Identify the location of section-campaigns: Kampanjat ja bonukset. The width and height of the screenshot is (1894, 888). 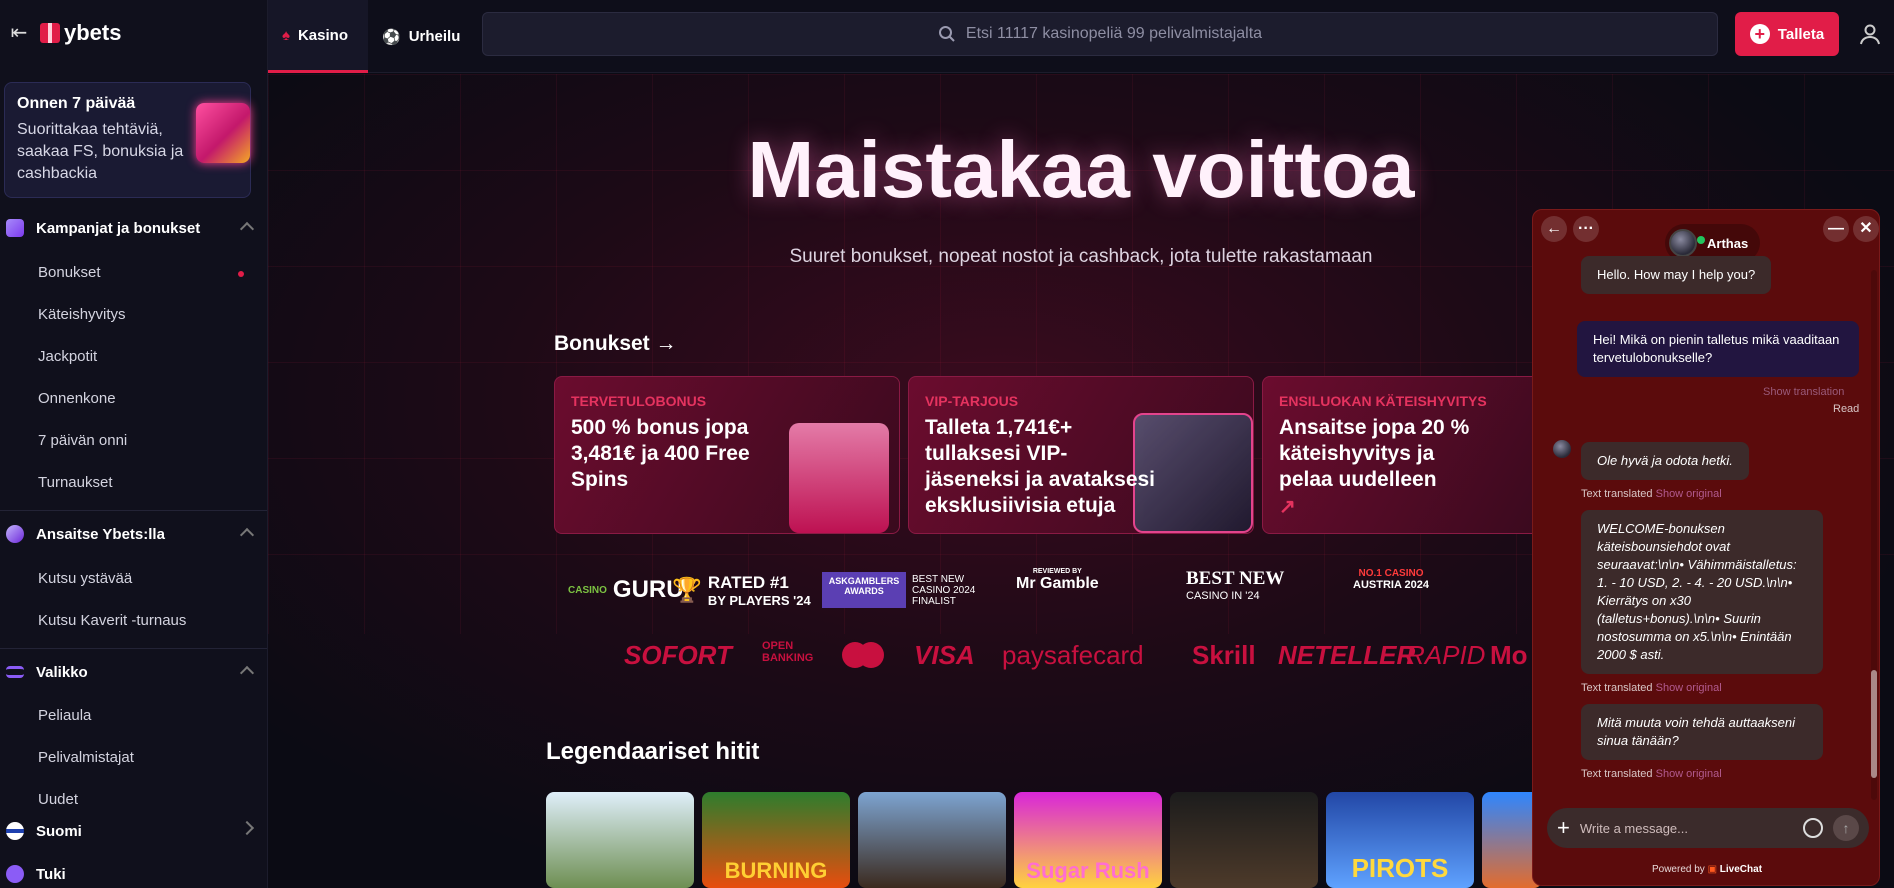
(133, 228).